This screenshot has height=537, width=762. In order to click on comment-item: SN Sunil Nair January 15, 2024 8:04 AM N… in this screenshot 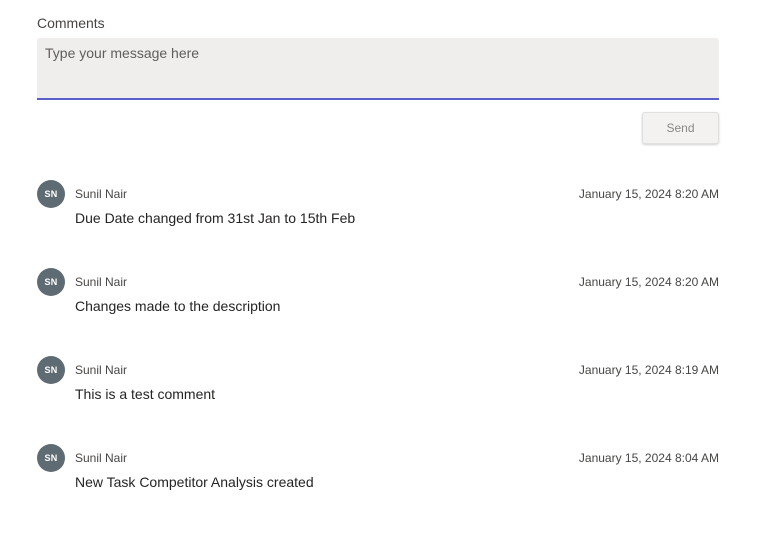, I will do `click(378, 474)`.